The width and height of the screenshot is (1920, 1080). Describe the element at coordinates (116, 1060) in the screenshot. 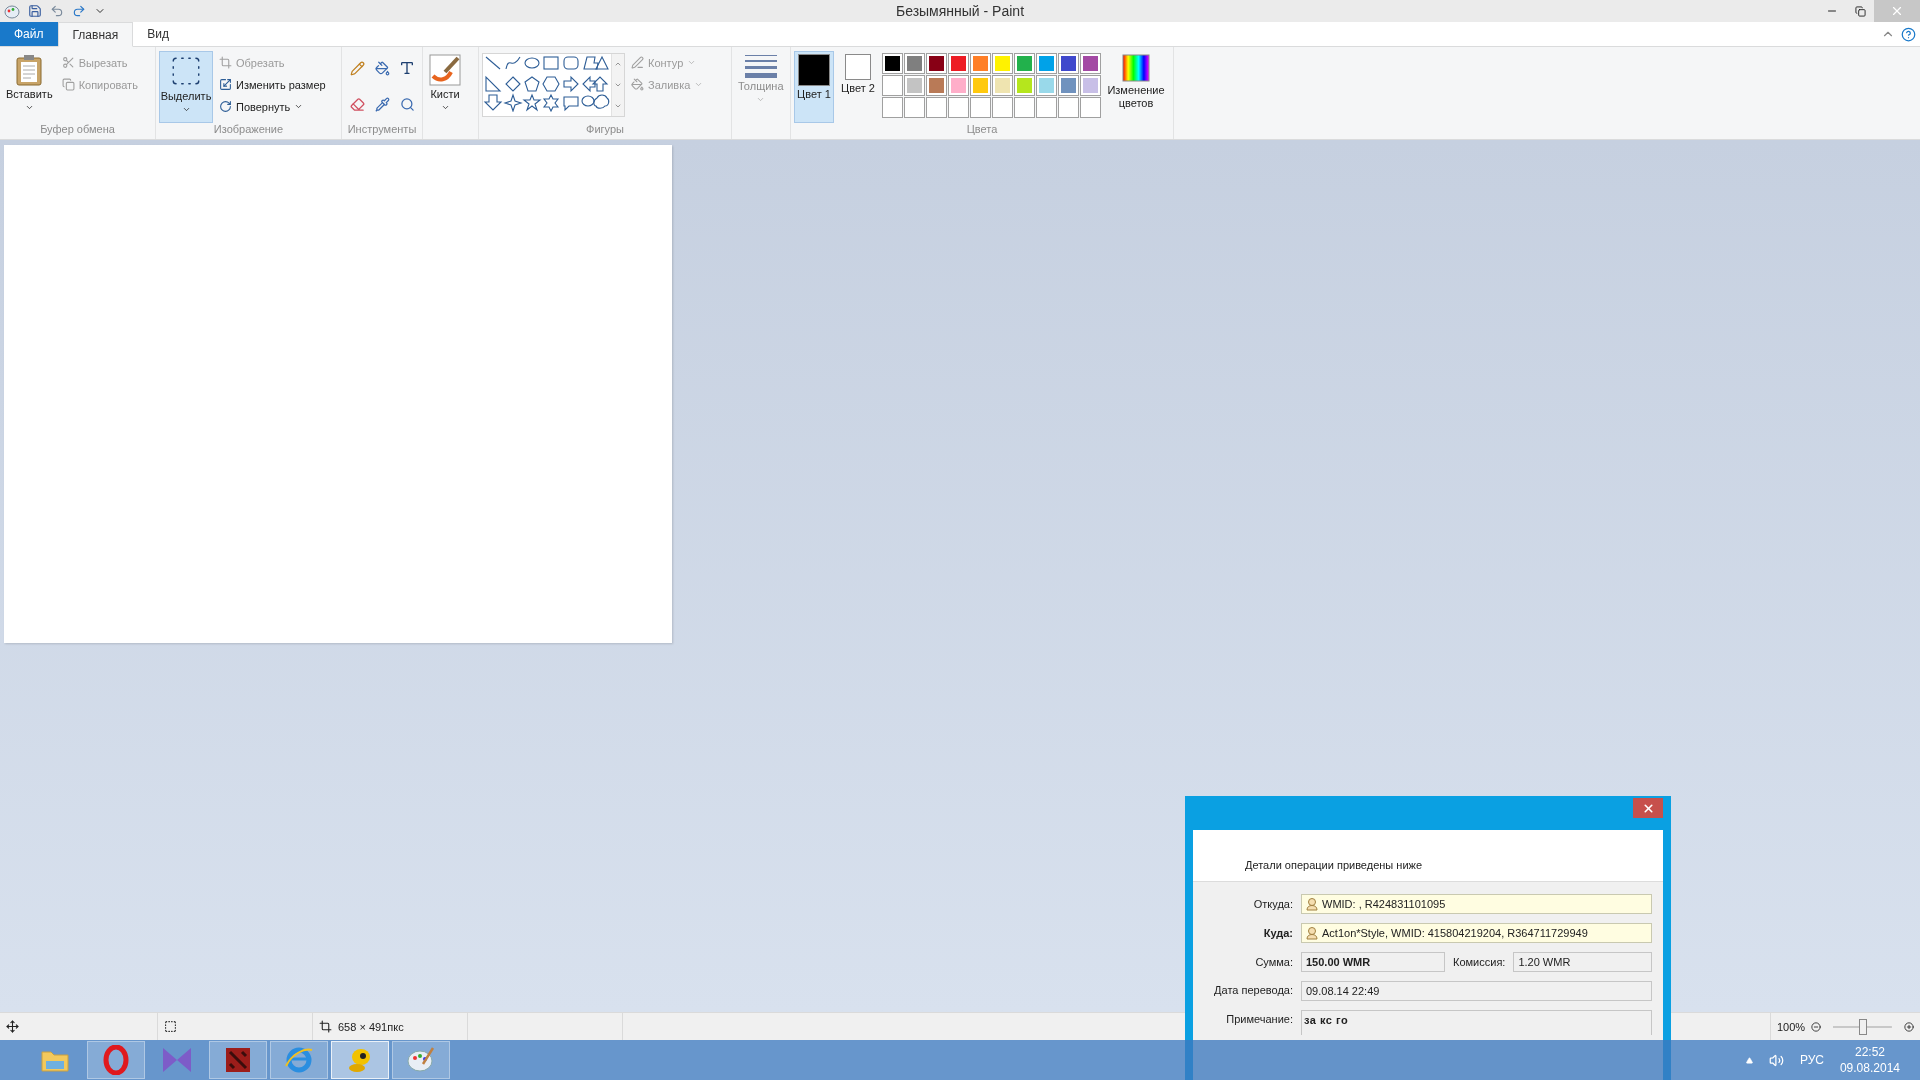

I see `ring-icon` at that location.